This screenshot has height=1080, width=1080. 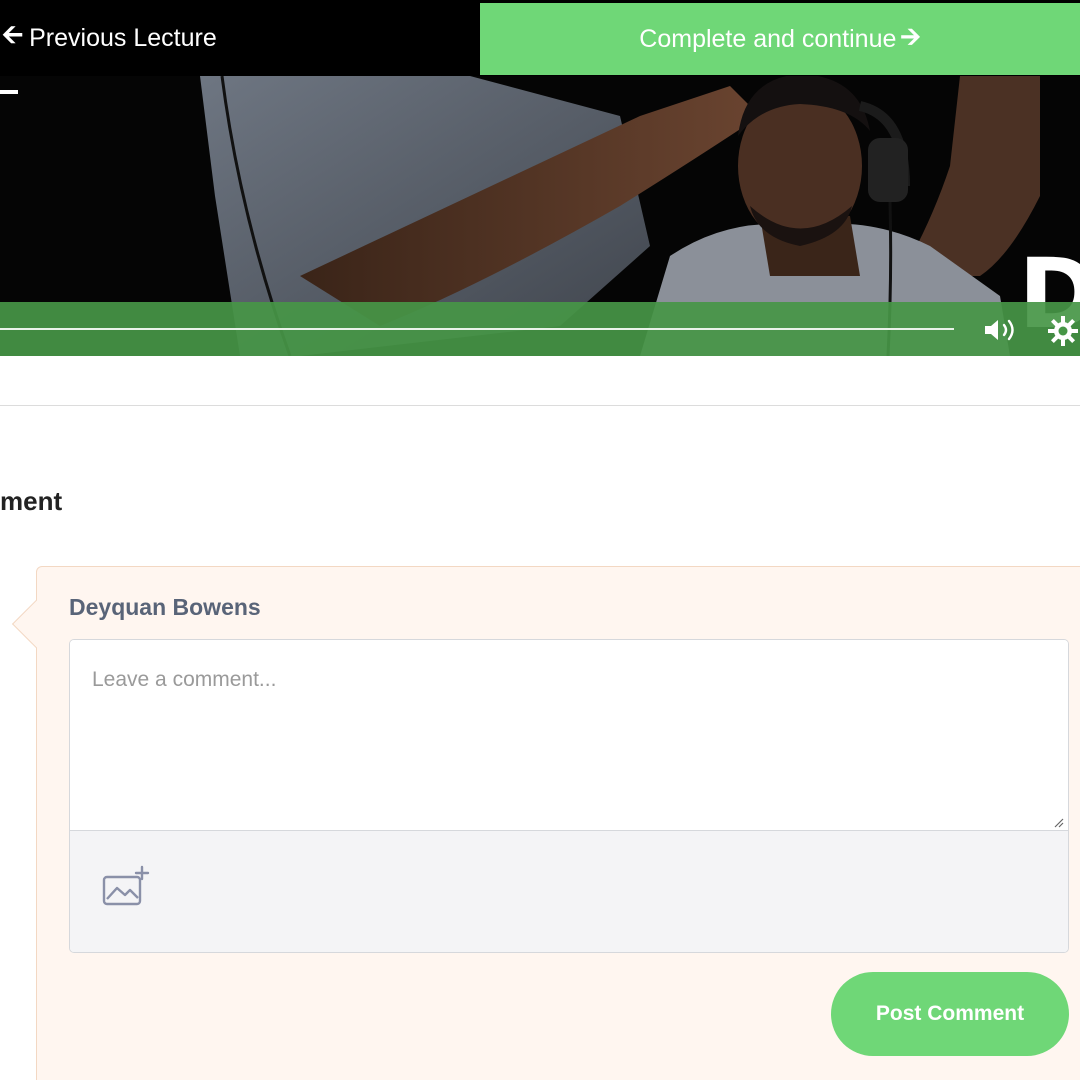 I want to click on content-divider, so click(x=540, y=405).